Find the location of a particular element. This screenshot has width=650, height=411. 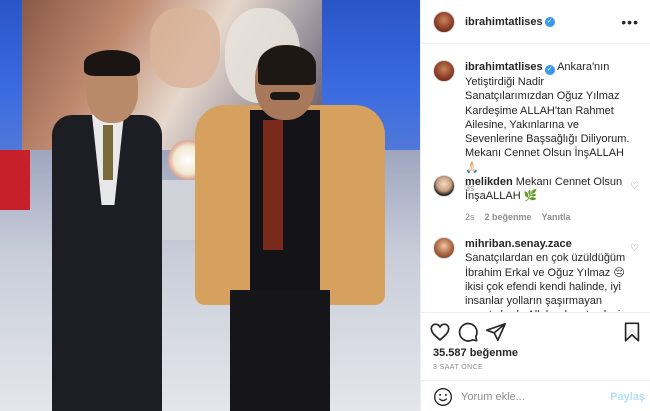

post-timestamp: 3 SAAT ÖNCE is located at coordinates (458, 367).